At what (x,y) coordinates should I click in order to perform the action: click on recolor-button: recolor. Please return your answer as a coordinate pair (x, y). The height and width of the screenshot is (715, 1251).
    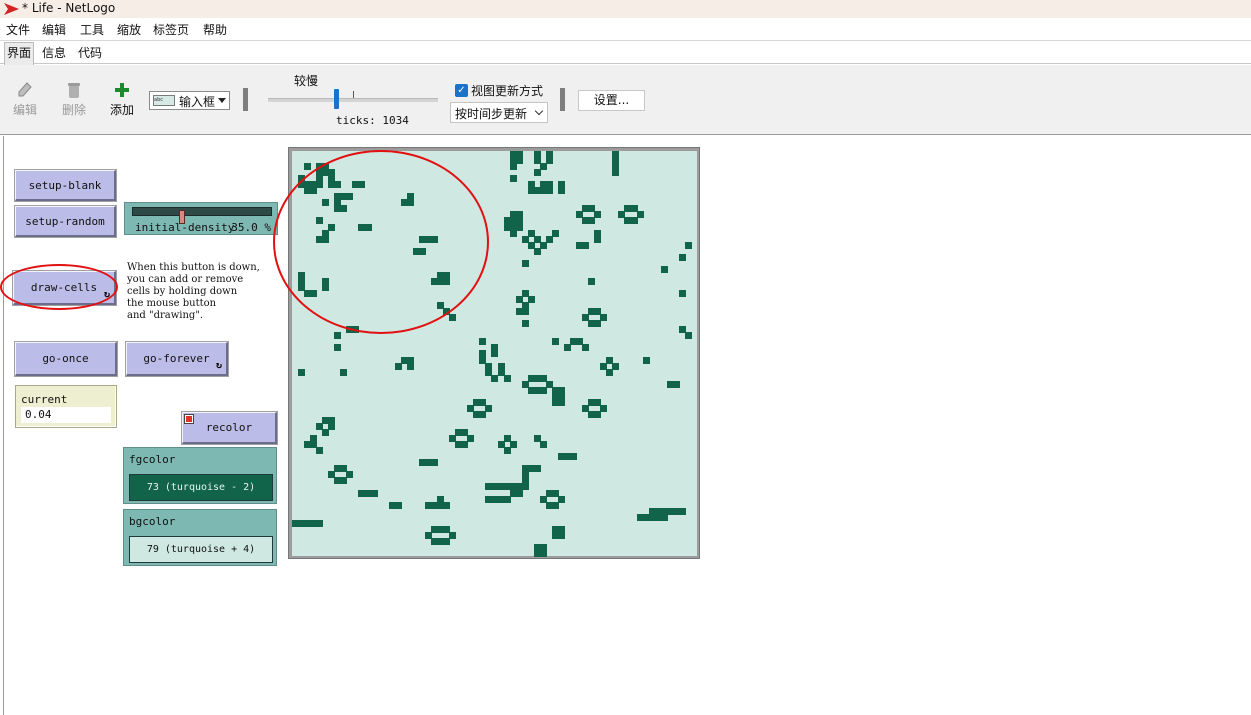
    Looking at the image, I should click on (229, 428).